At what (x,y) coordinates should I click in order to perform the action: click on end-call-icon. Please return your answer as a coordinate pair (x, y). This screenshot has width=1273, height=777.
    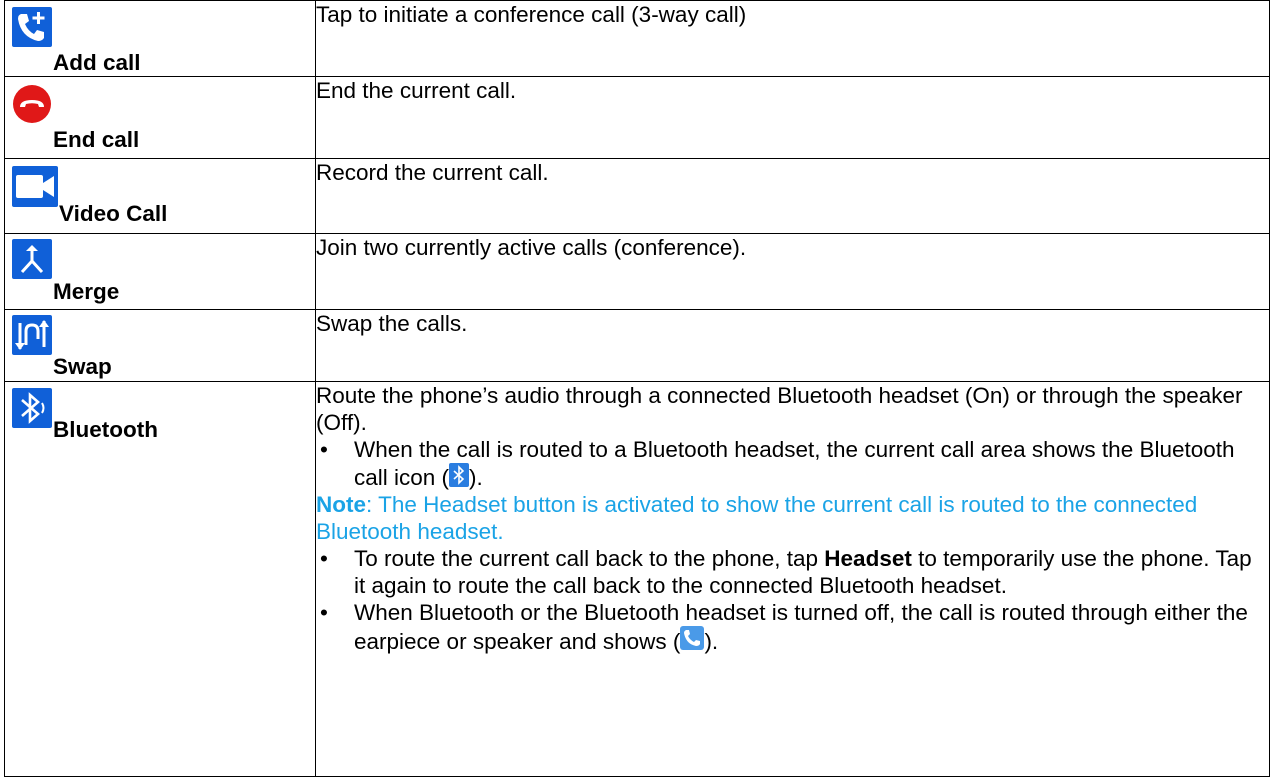
    Looking at the image, I should click on (32, 104).